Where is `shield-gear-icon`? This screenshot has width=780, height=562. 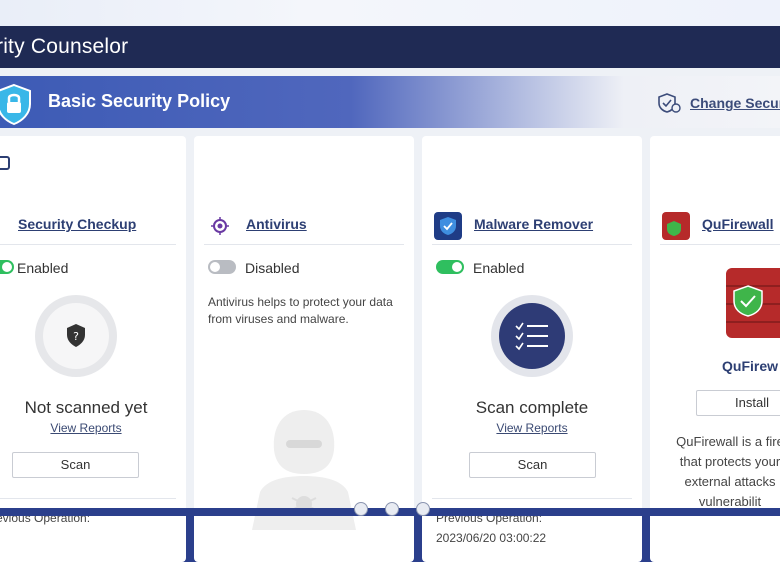 shield-gear-icon is located at coordinates (669, 103).